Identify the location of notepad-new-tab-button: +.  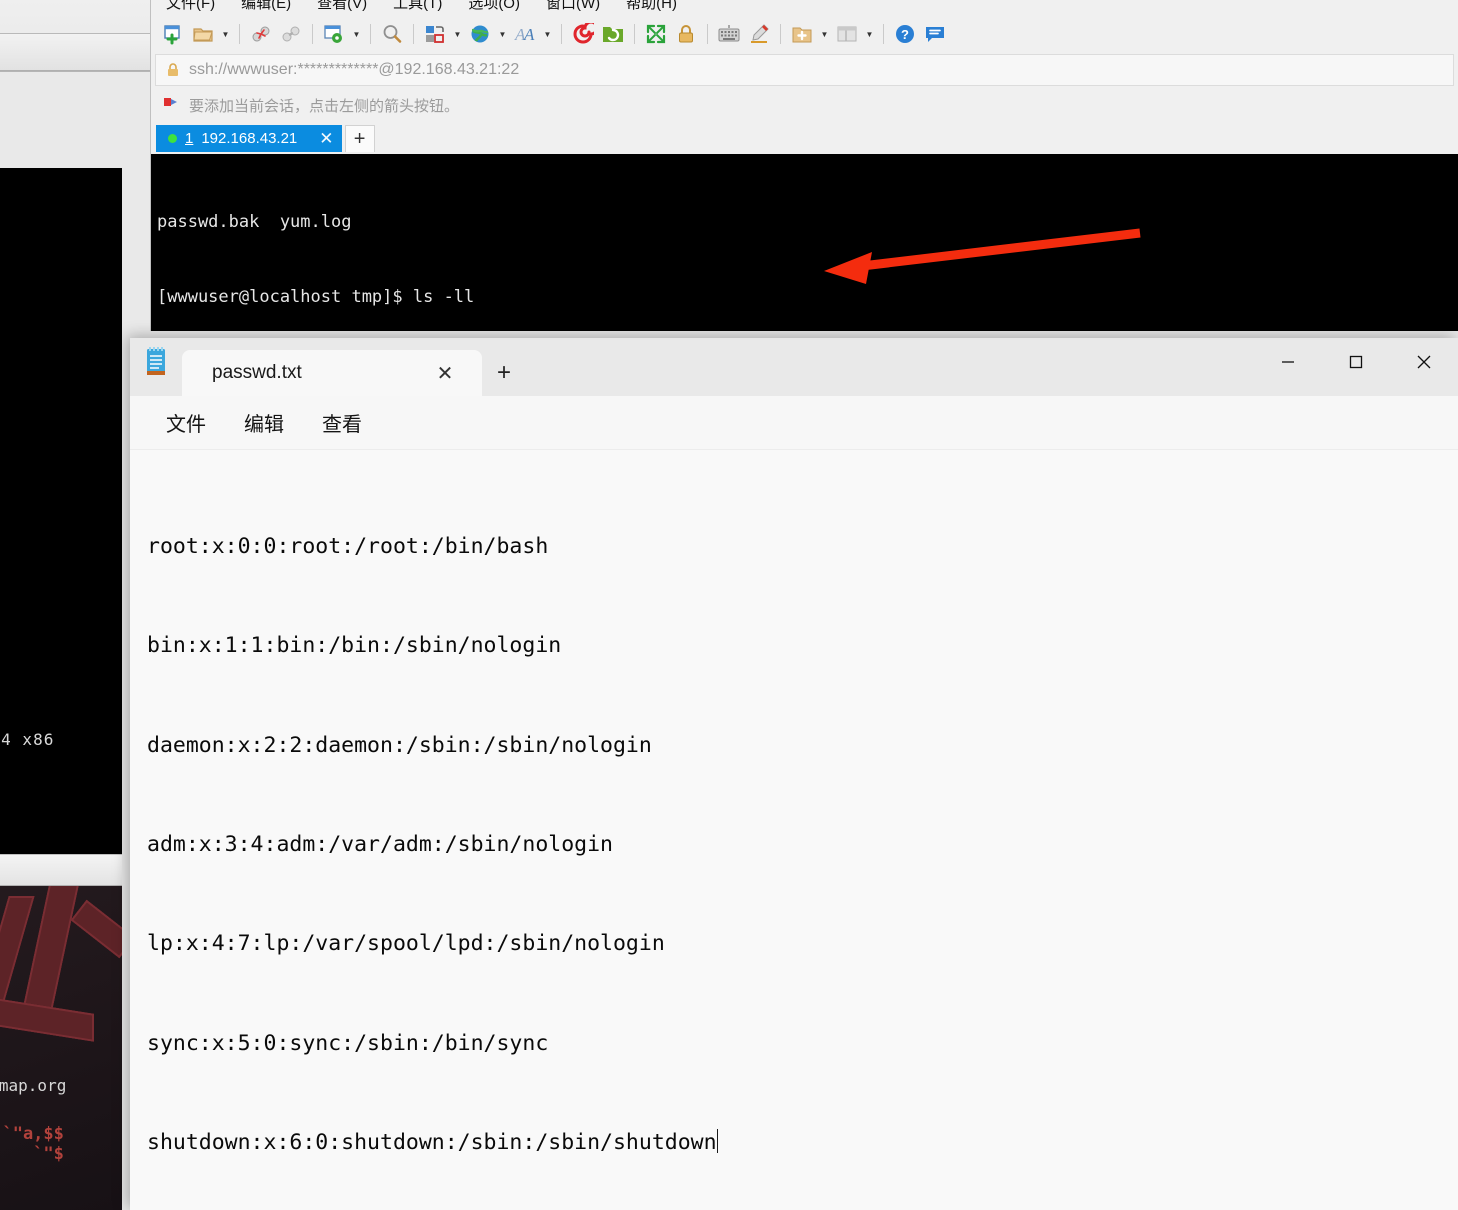
(504, 373).